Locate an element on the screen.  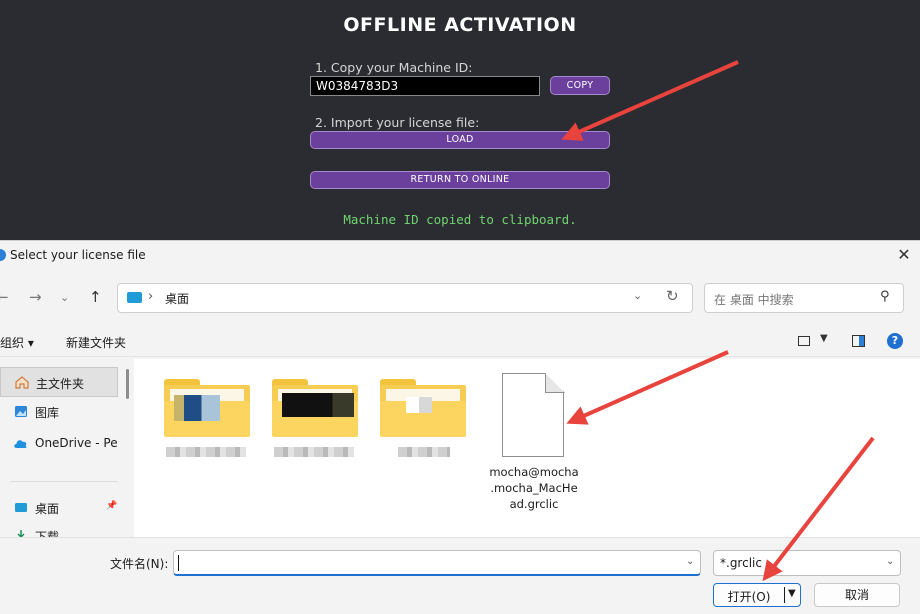
status-message: Machine ID copied to clipboard. is located at coordinates (460, 219).